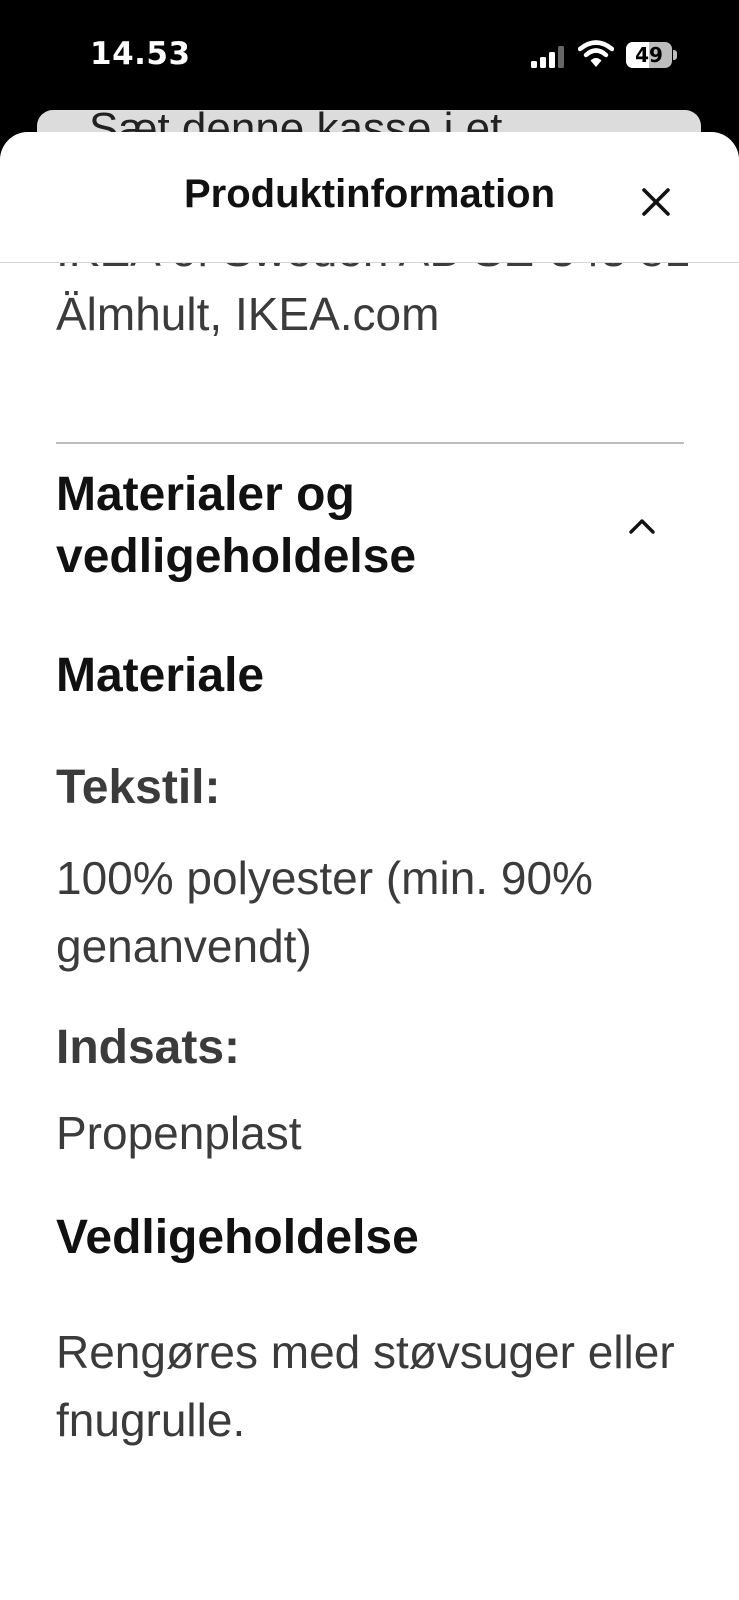  Describe the element at coordinates (324, 912) in the screenshot. I see `textile-value: 100% polyester (min. 90% genanvendt)` at that location.